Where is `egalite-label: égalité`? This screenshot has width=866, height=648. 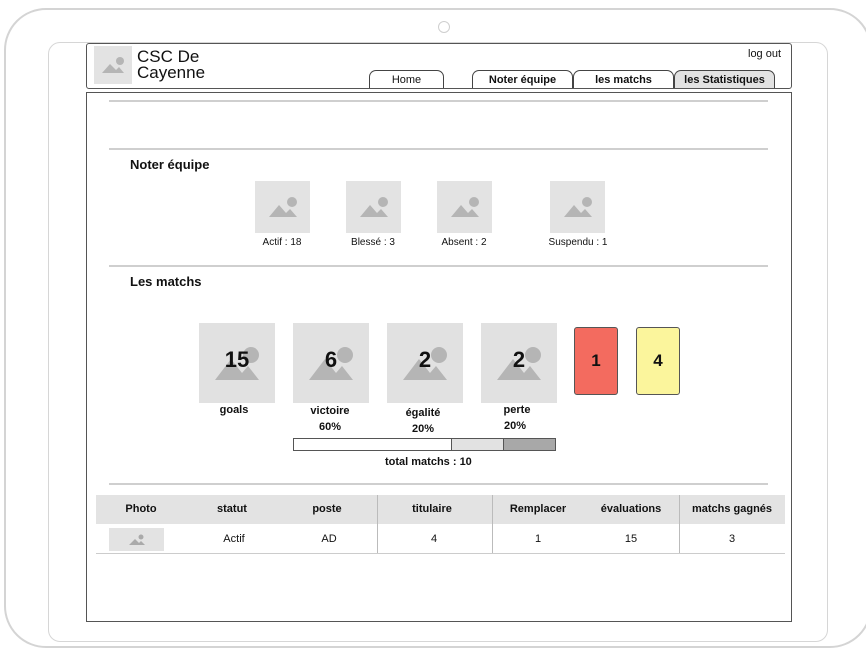
egalite-label: égalité is located at coordinates (423, 413).